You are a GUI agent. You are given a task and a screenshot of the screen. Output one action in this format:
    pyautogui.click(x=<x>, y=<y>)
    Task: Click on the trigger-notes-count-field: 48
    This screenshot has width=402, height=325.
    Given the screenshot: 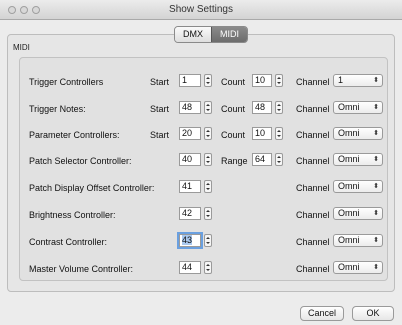 What is the action you would take?
    pyautogui.click(x=262, y=107)
    